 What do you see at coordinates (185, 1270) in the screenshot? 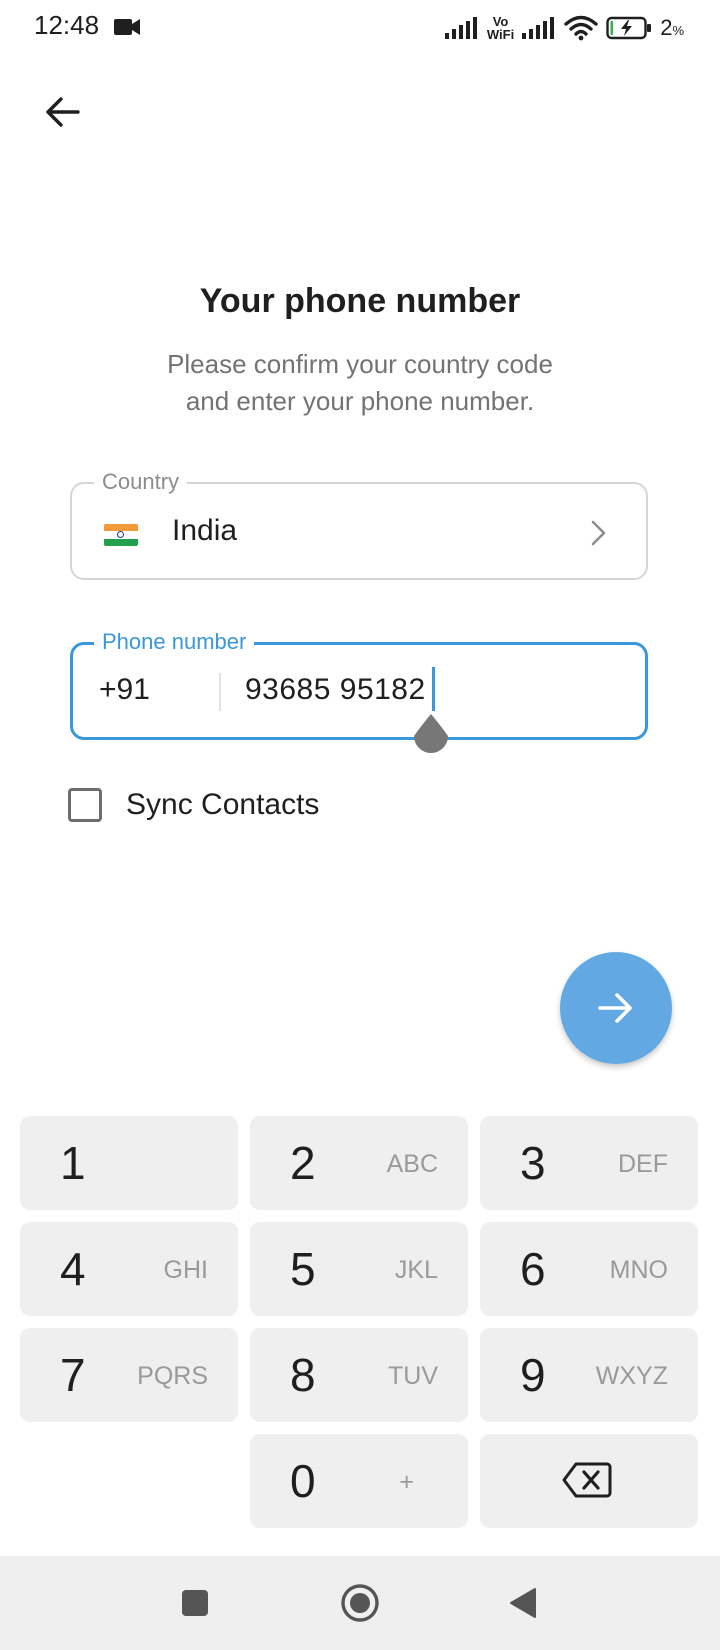
I see `key-letters: GHI` at bounding box center [185, 1270].